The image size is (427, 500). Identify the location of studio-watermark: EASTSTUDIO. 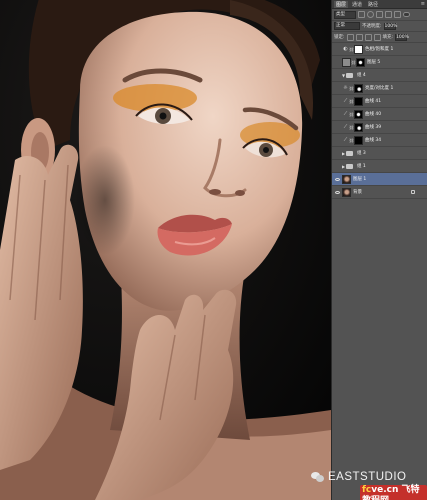
(369, 477).